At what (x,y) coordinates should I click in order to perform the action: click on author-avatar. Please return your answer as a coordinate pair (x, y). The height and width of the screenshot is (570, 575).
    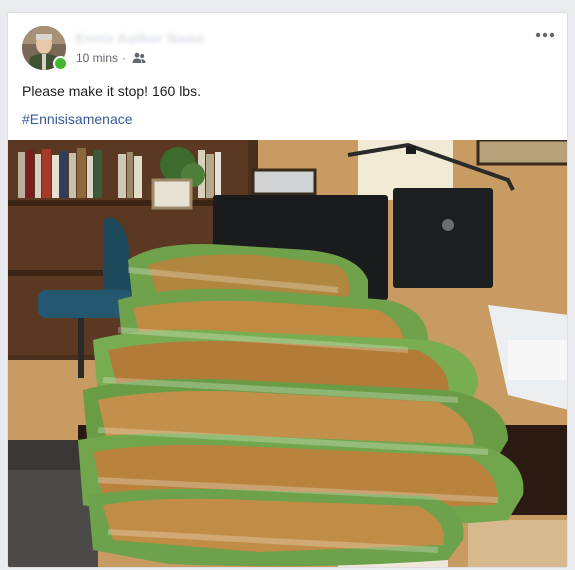
    Looking at the image, I should click on (45, 48).